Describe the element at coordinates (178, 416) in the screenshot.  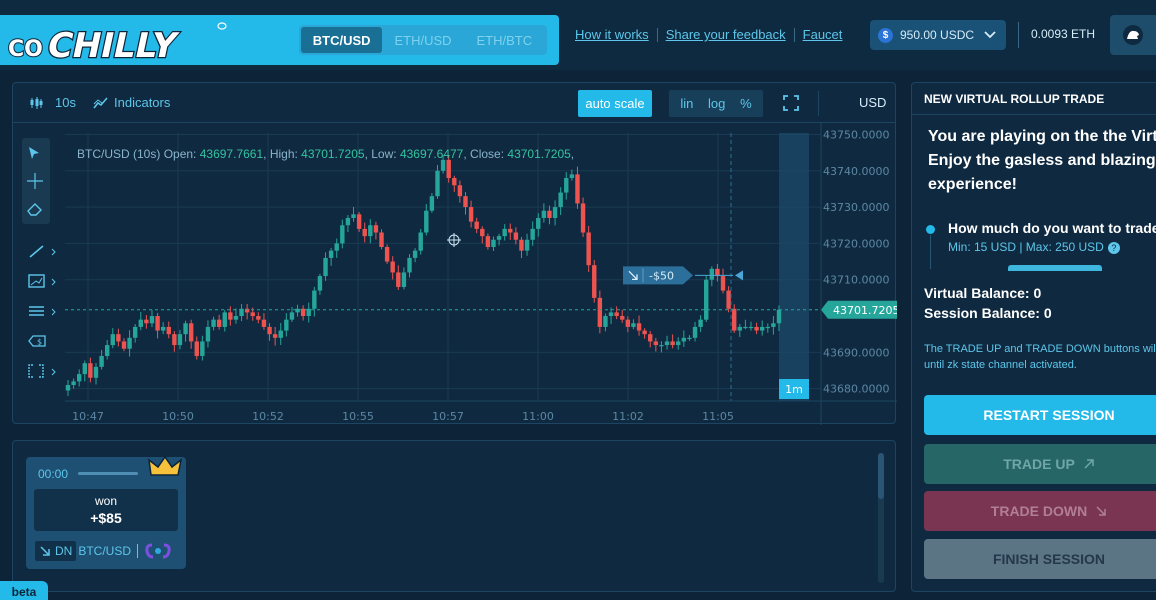
I see `x-tick-label: 10:50` at that location.